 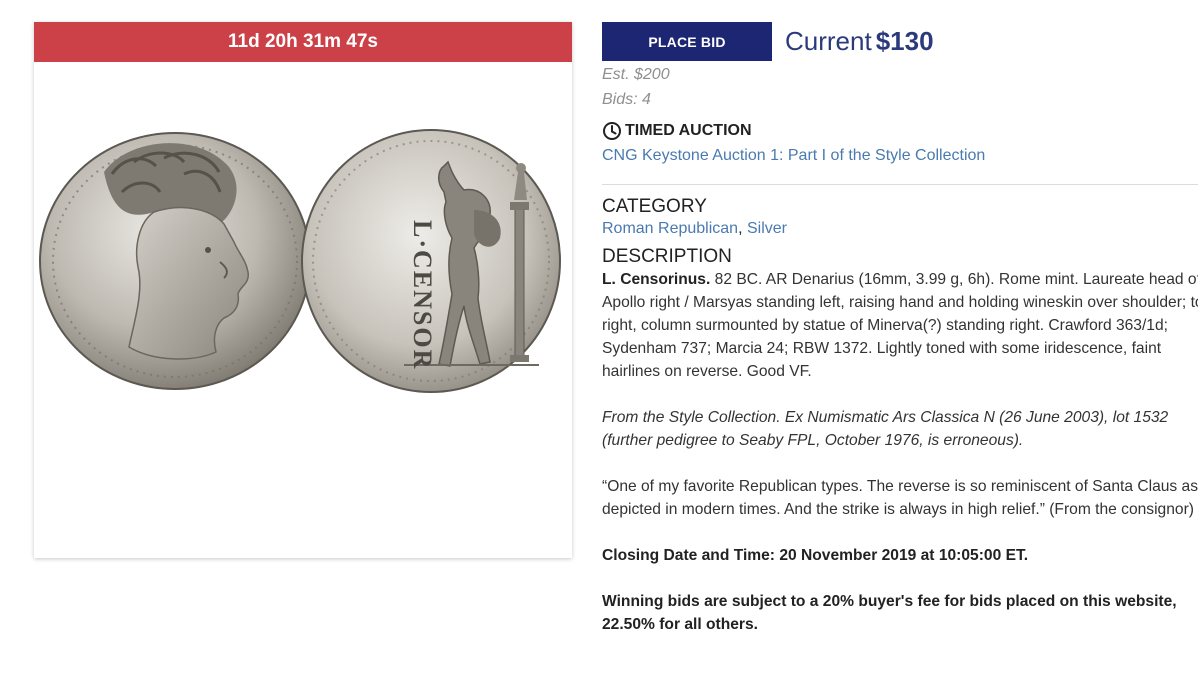 What do you see at coordinates (670, 228) in the screenshot?
I see `category-link-roman-republican: Roman Republican` at bounding box center [670, 228].